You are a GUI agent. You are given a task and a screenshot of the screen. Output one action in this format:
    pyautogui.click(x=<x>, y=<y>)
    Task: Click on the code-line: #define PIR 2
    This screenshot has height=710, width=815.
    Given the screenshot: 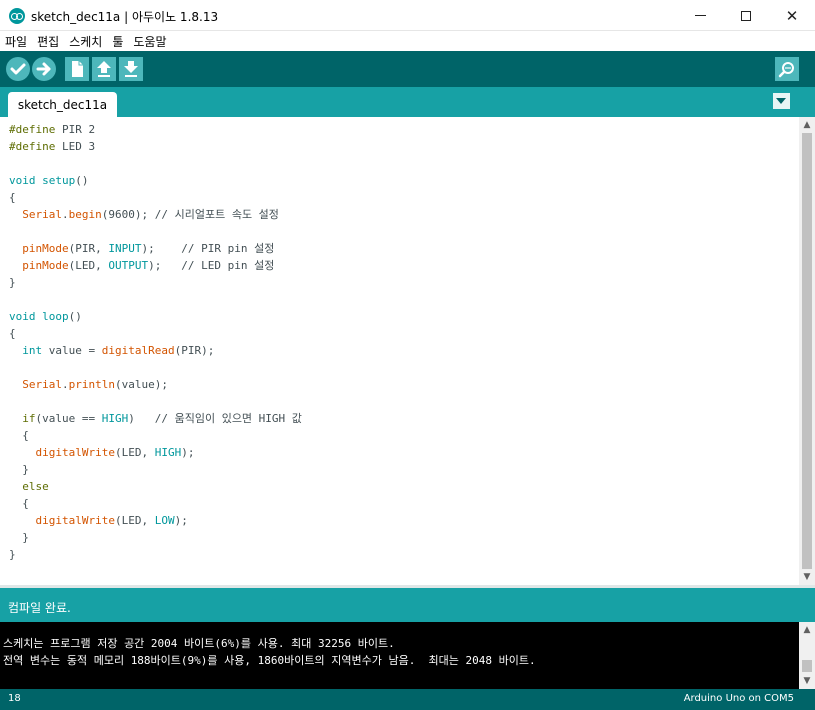 What is the action you would take?
    pyautogui.click(x=155, y=129)
    